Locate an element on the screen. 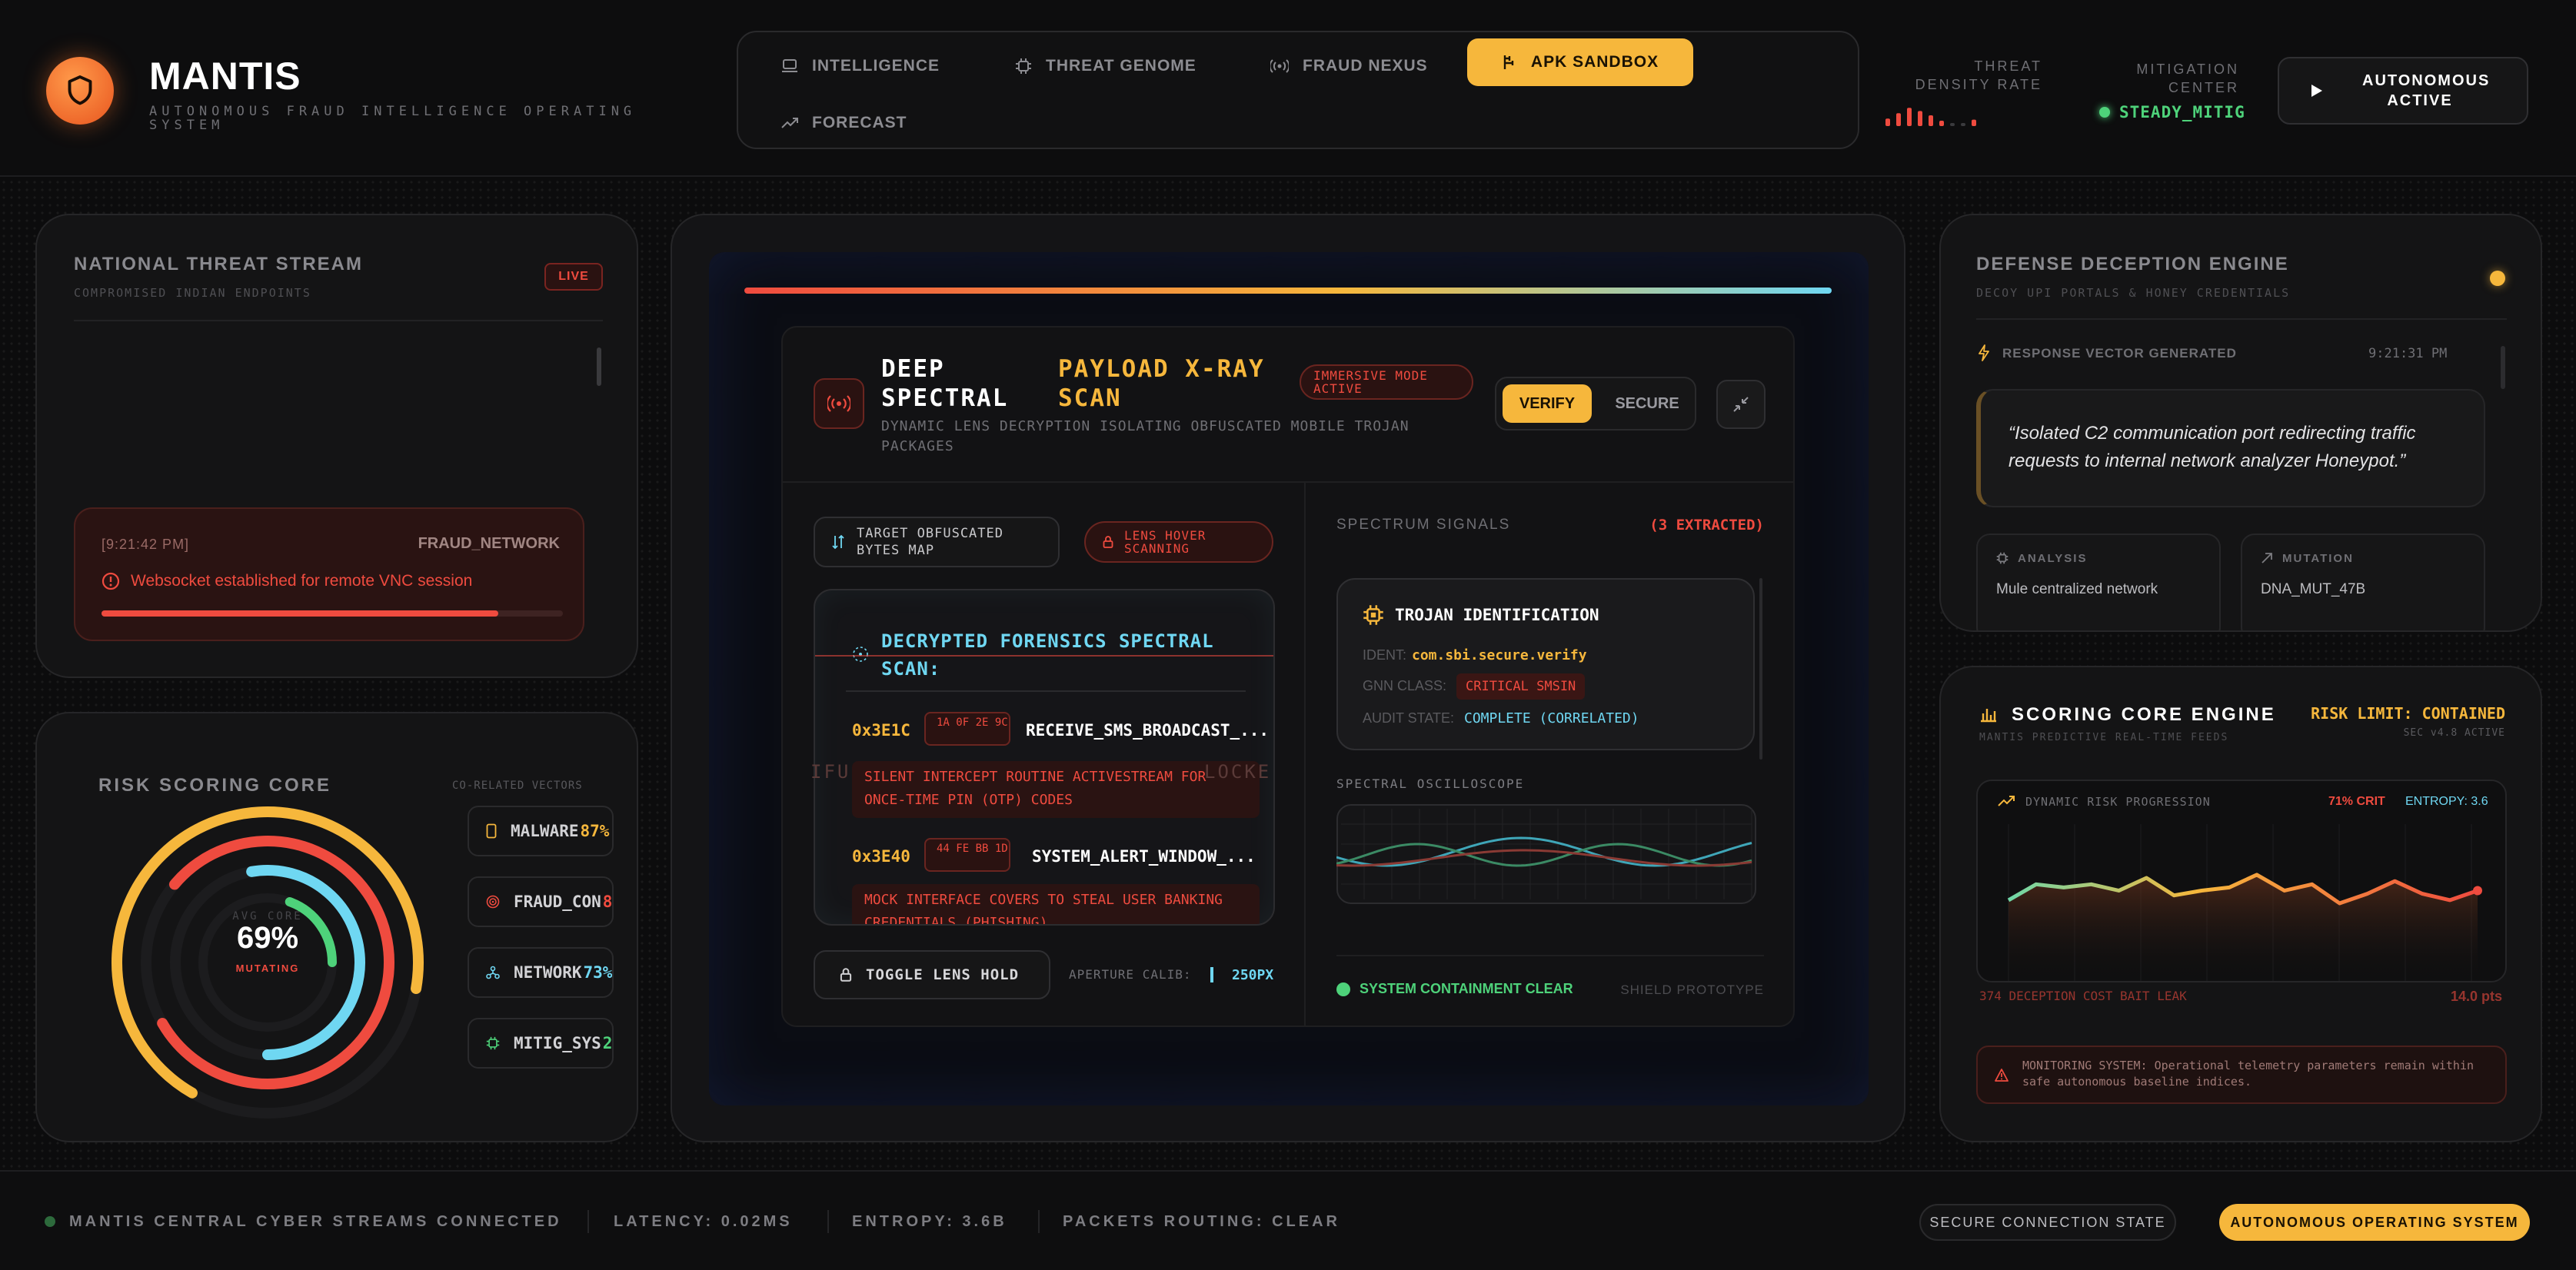 The image size is (2576, 1270). aperture-label: APERTURE CALIB: is located at coordinates (1130, 974).